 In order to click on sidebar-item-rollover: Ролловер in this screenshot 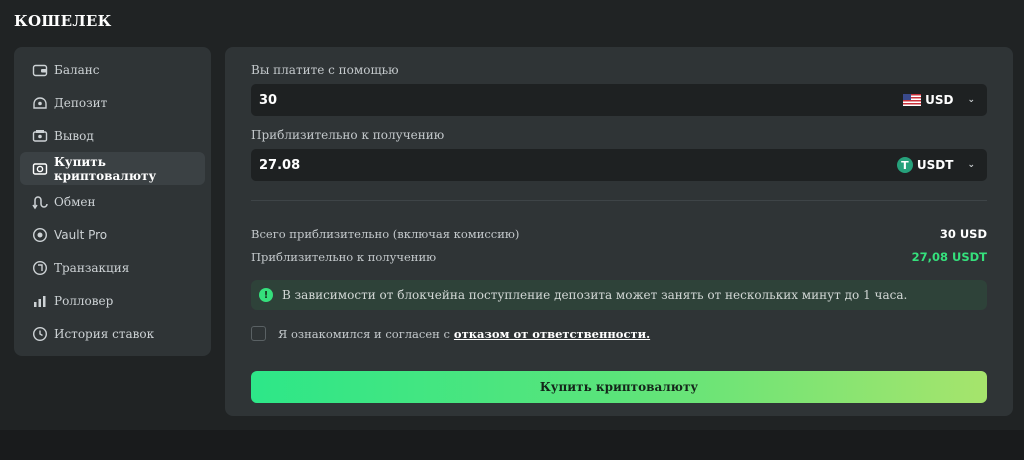, I will do `click(112, 300)`.